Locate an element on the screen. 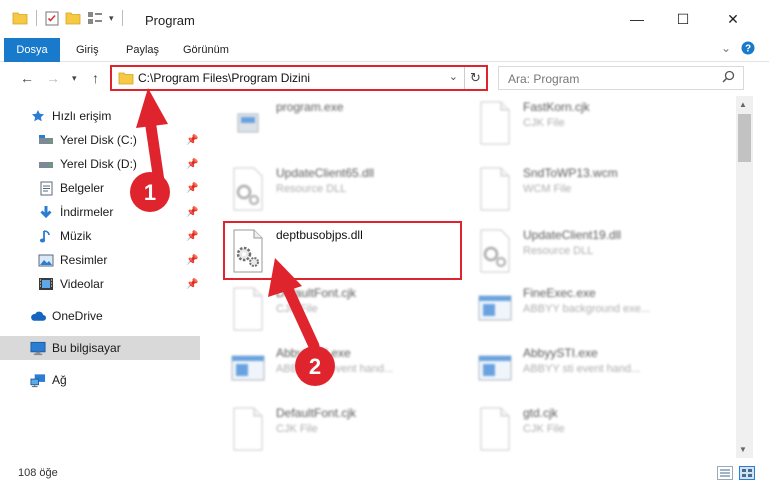 This screenshot has height=503, width=769. sidebar-item-label: Resimler is located at coordinates (84, 260).